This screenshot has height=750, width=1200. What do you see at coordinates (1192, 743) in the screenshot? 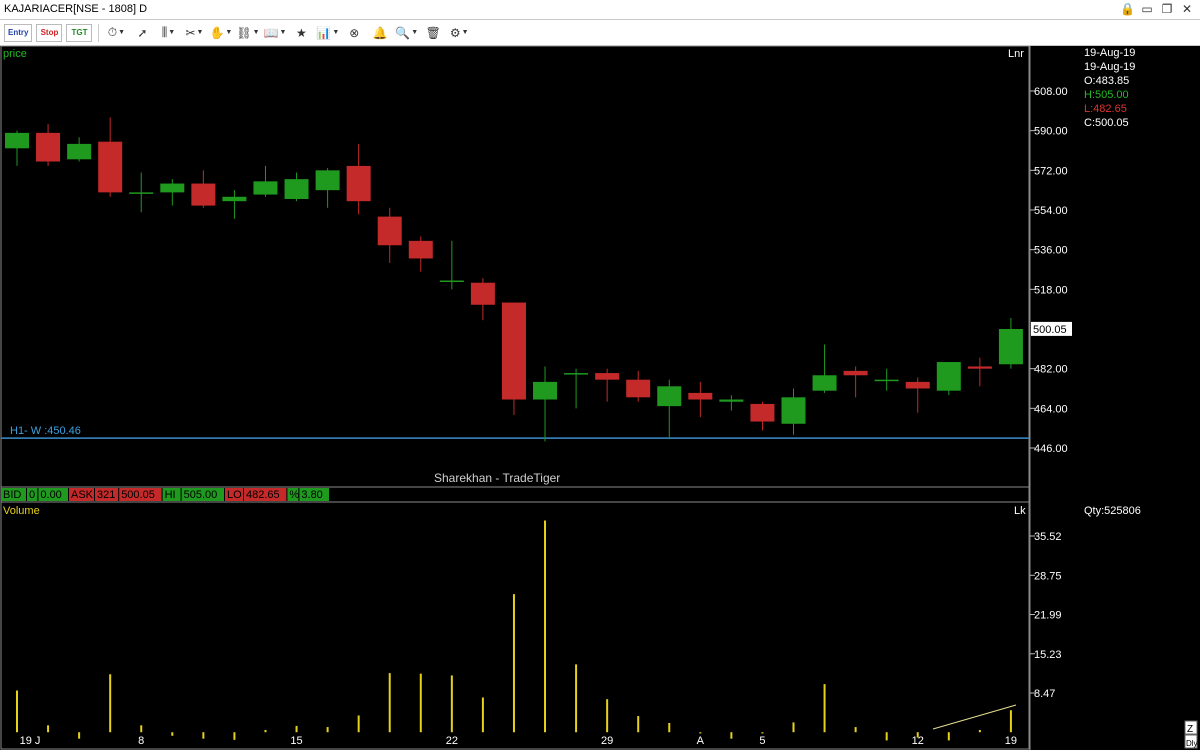
I see `period-corner-label: Dly` at bounding box center [1192, 743].